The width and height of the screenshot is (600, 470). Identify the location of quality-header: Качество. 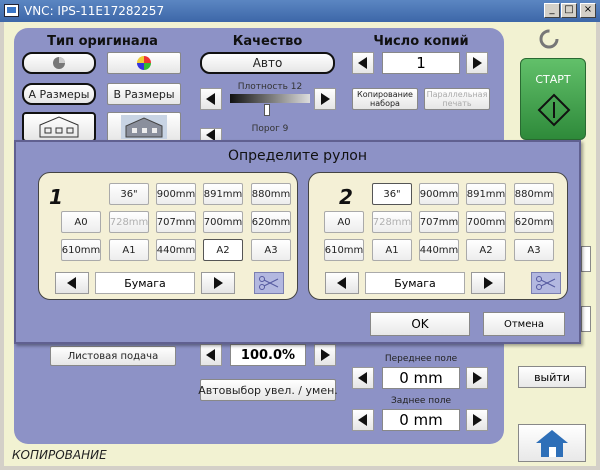
(267, 41).